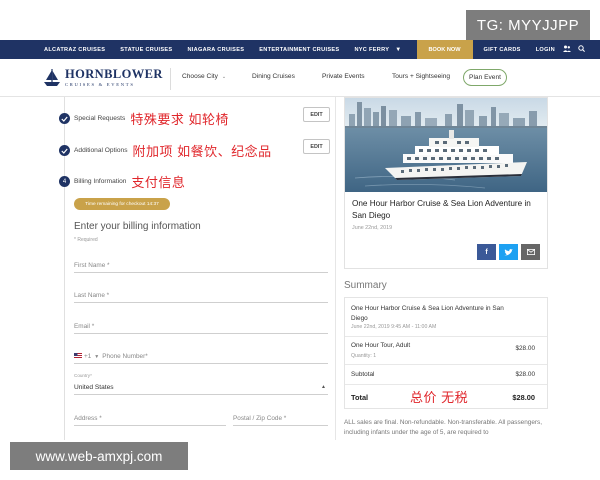 The width and height of the screenshot is (600, 480). I want to click on email-placeholder: Email *, so click(84, 326).